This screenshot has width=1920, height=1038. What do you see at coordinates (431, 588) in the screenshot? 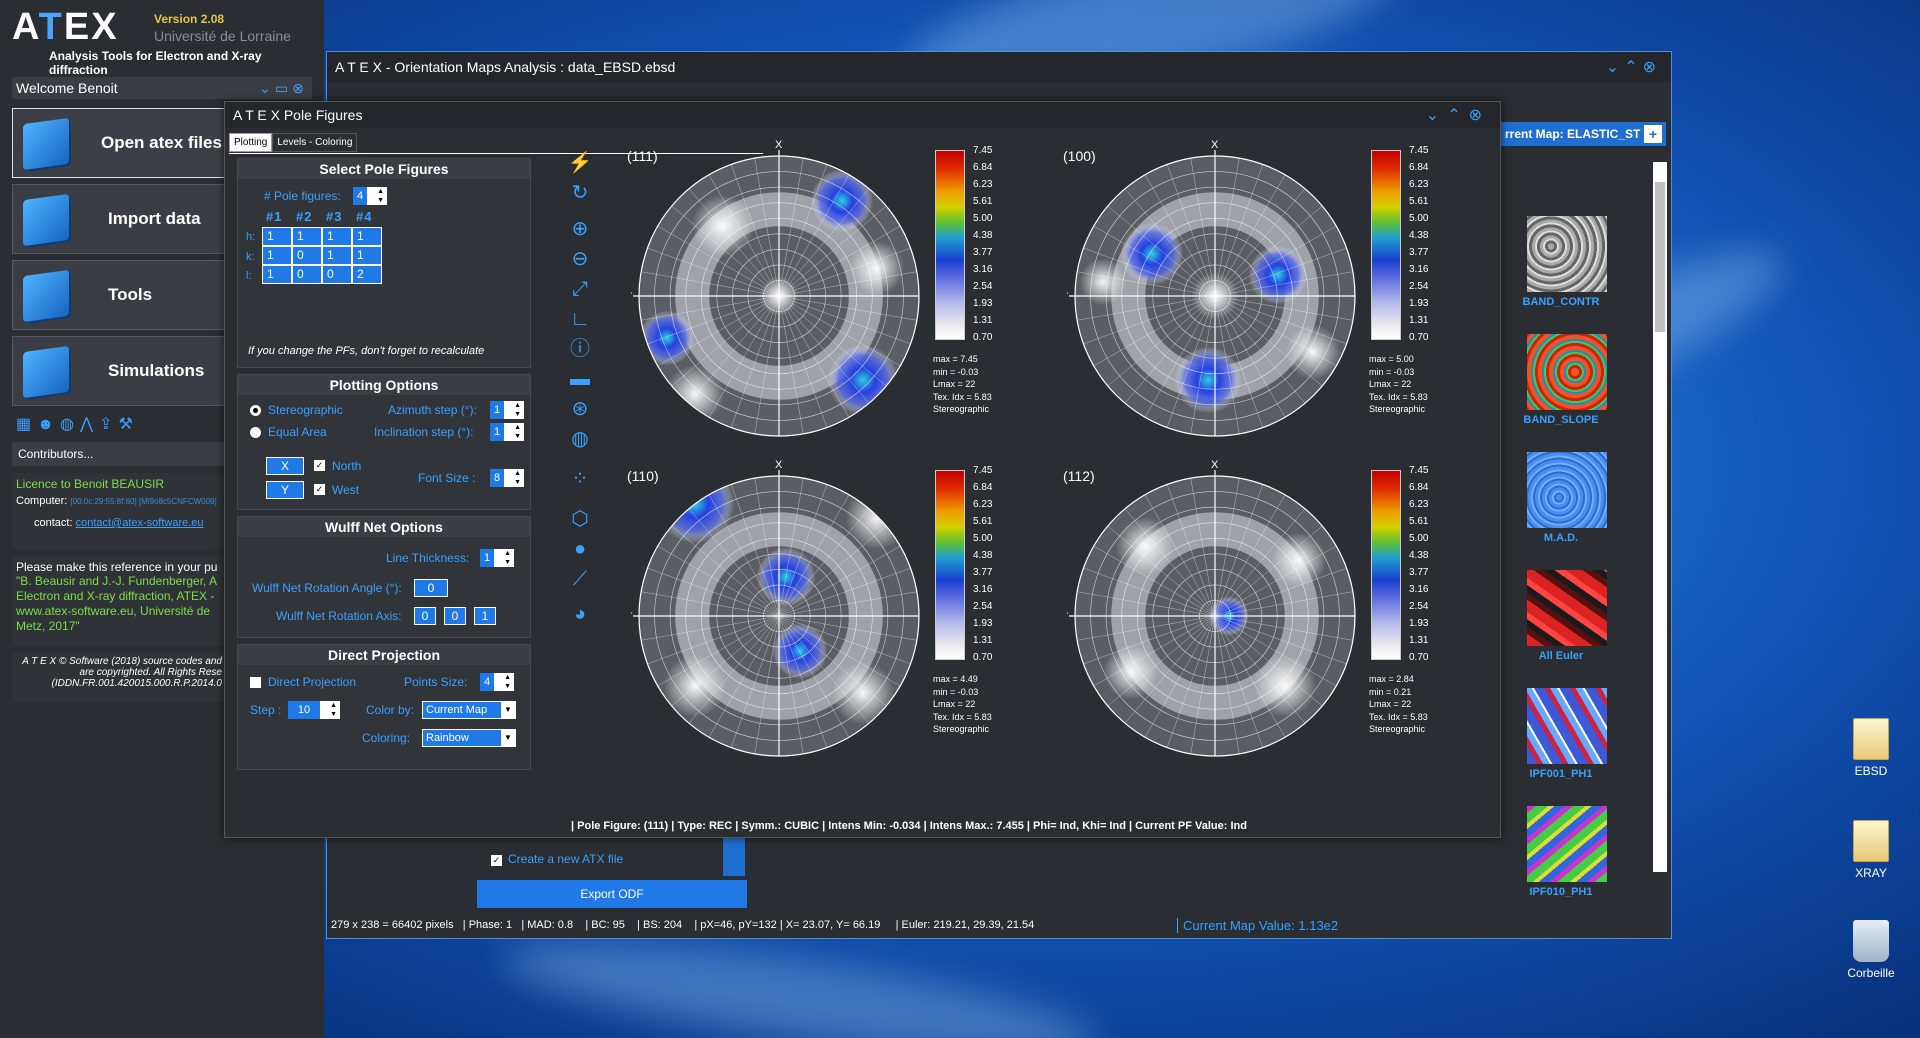
I see `rotation-angle-input: 0` at bounding box center [431, 588].